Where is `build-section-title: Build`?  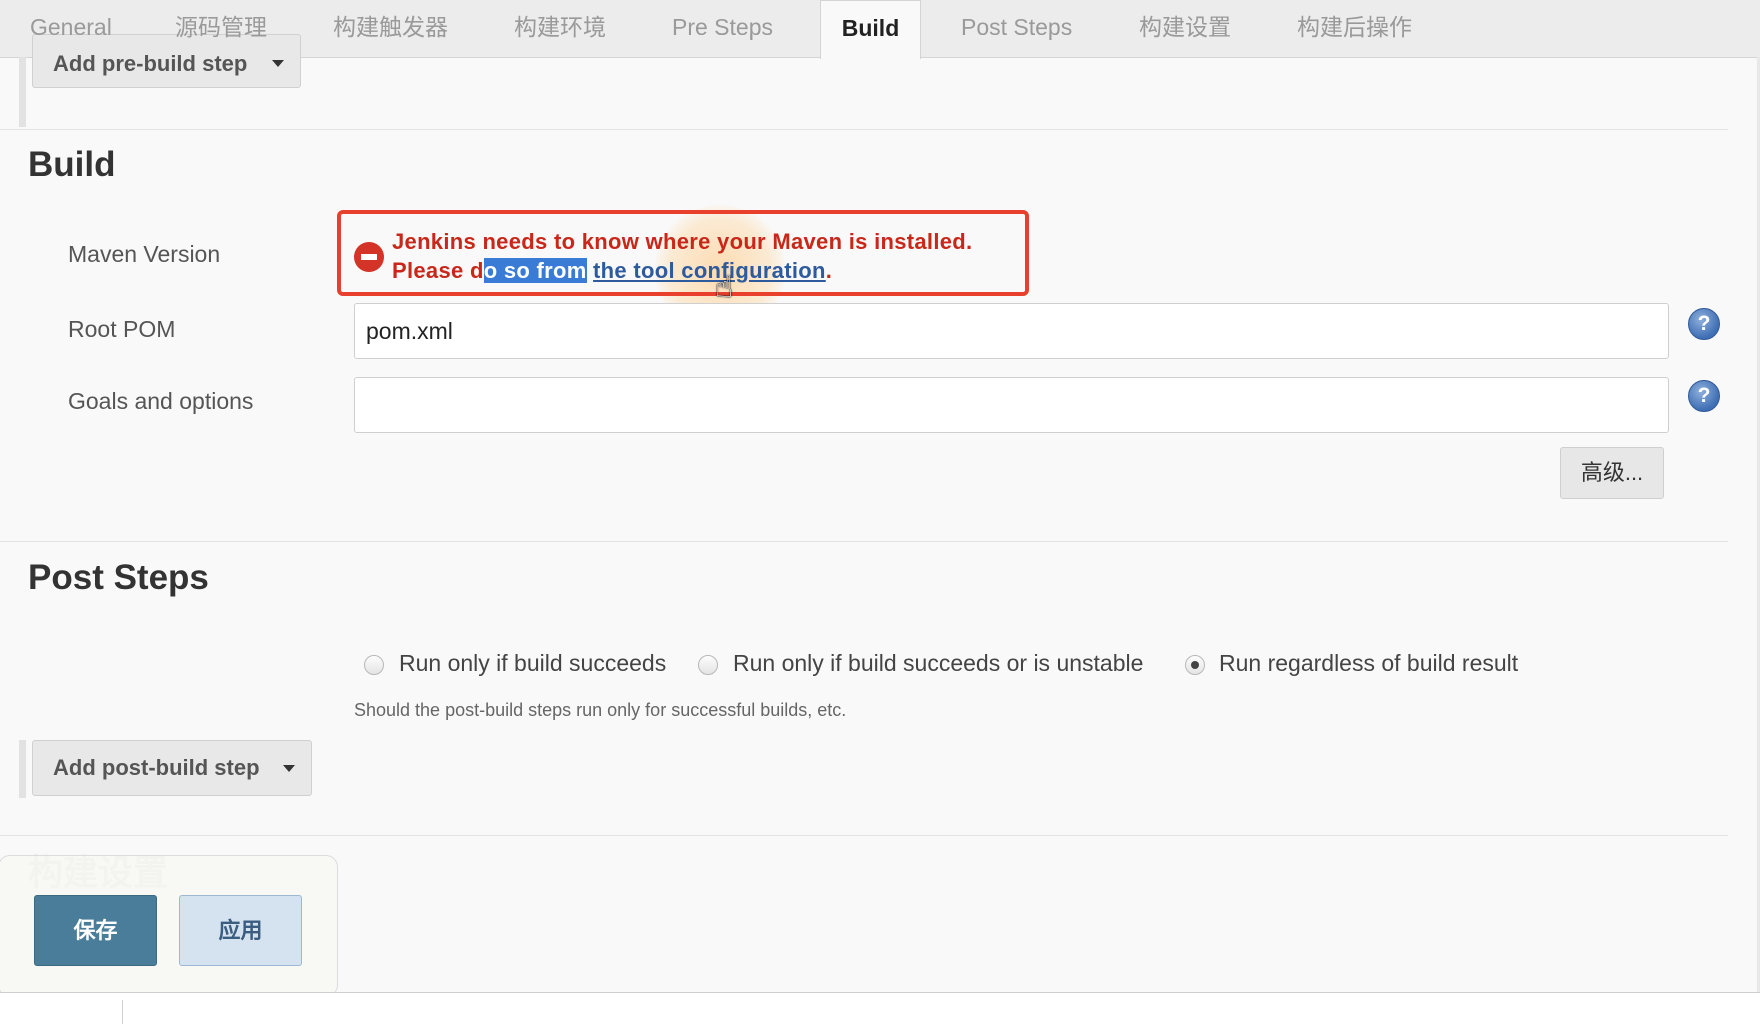 build-section-title: Build is located at coordinates (72, 164).